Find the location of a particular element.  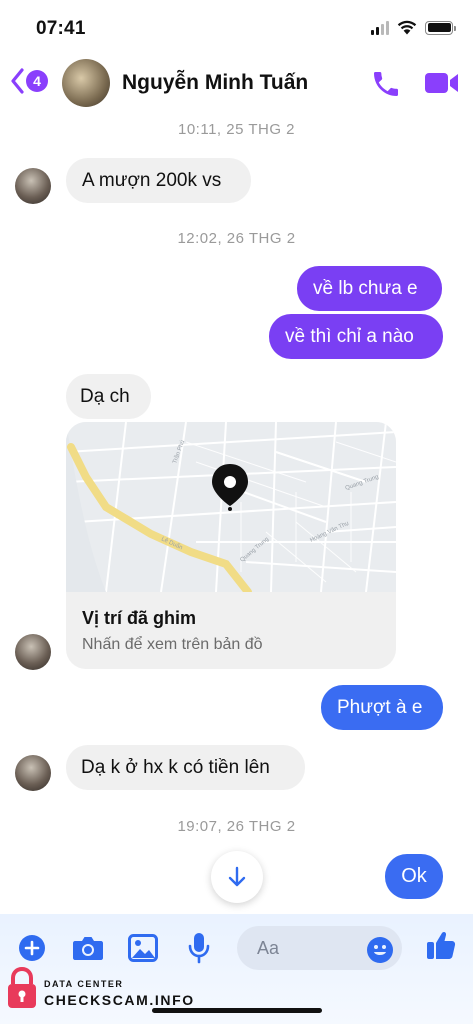

message-bubble-outgoing: Phượt à e is located at coordinates (382, 707).